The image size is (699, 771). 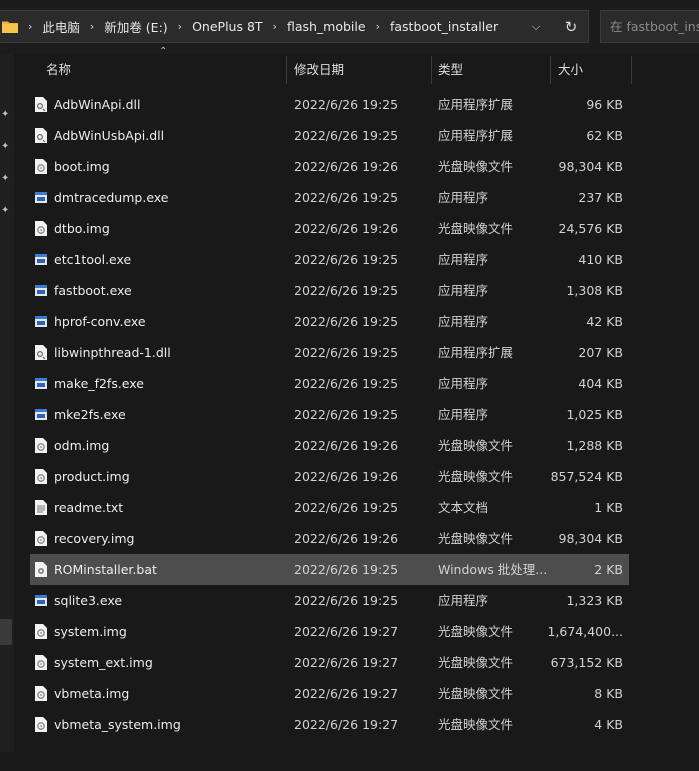 What do you see at coordinates (163, 51) in the screenshot?
I see `sort-ascending-icon: ⌃` at bounding box center [163, 51].